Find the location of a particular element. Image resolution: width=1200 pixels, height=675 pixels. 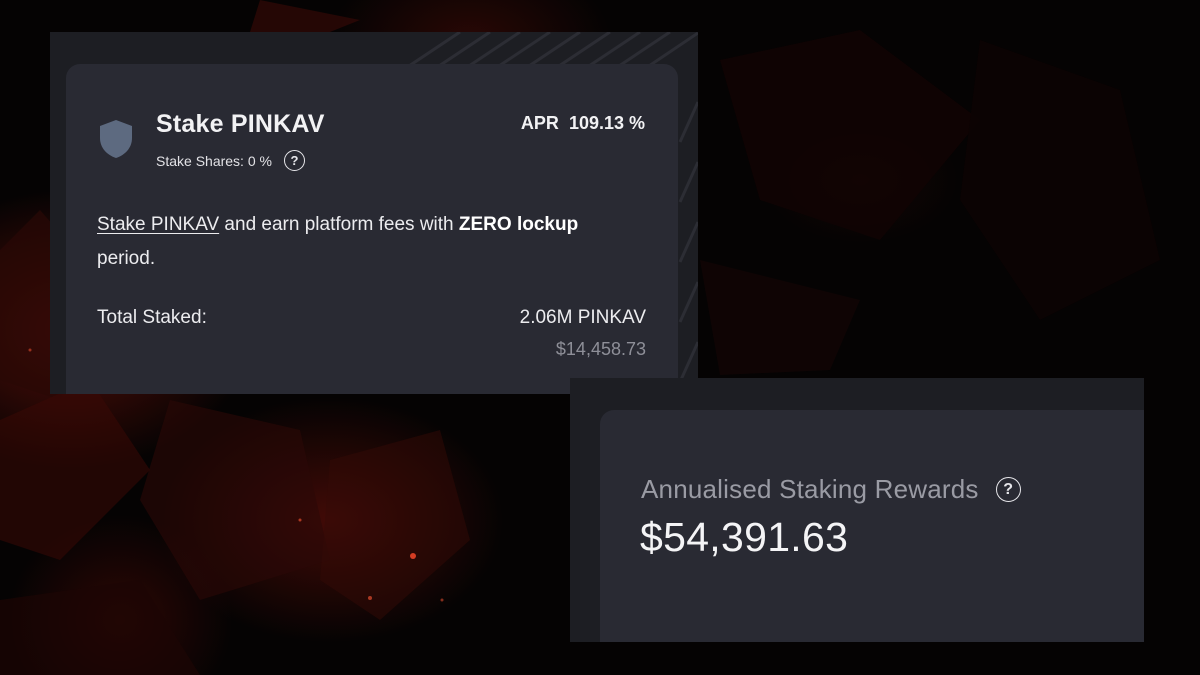

total-staked-usd: $14,458.73 is located at coordinates (600, 349).